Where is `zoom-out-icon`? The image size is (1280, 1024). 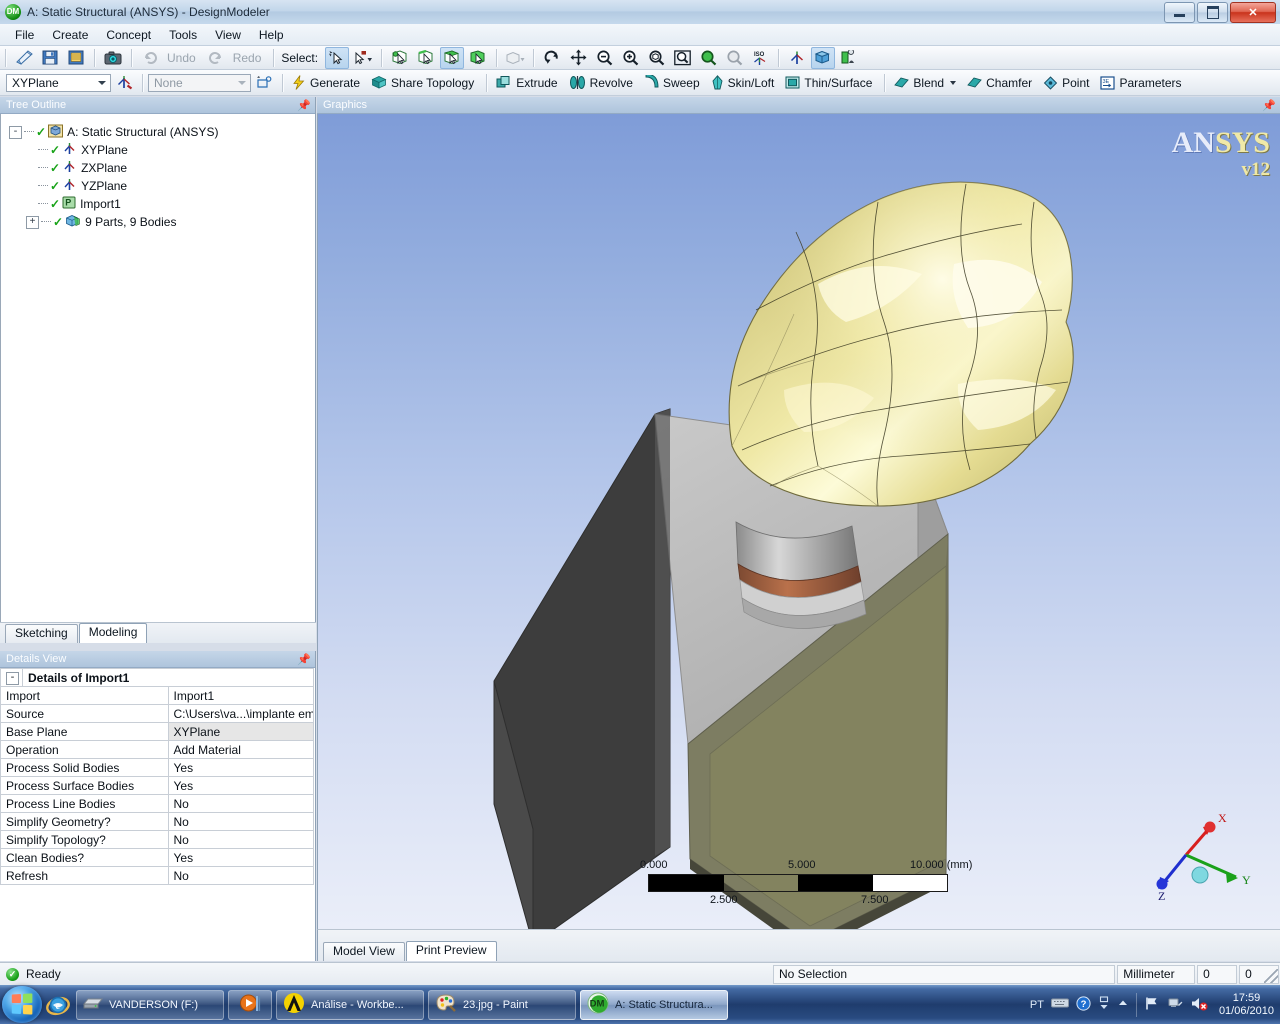 zoom-out-icon is located at coordinates (604, 58).